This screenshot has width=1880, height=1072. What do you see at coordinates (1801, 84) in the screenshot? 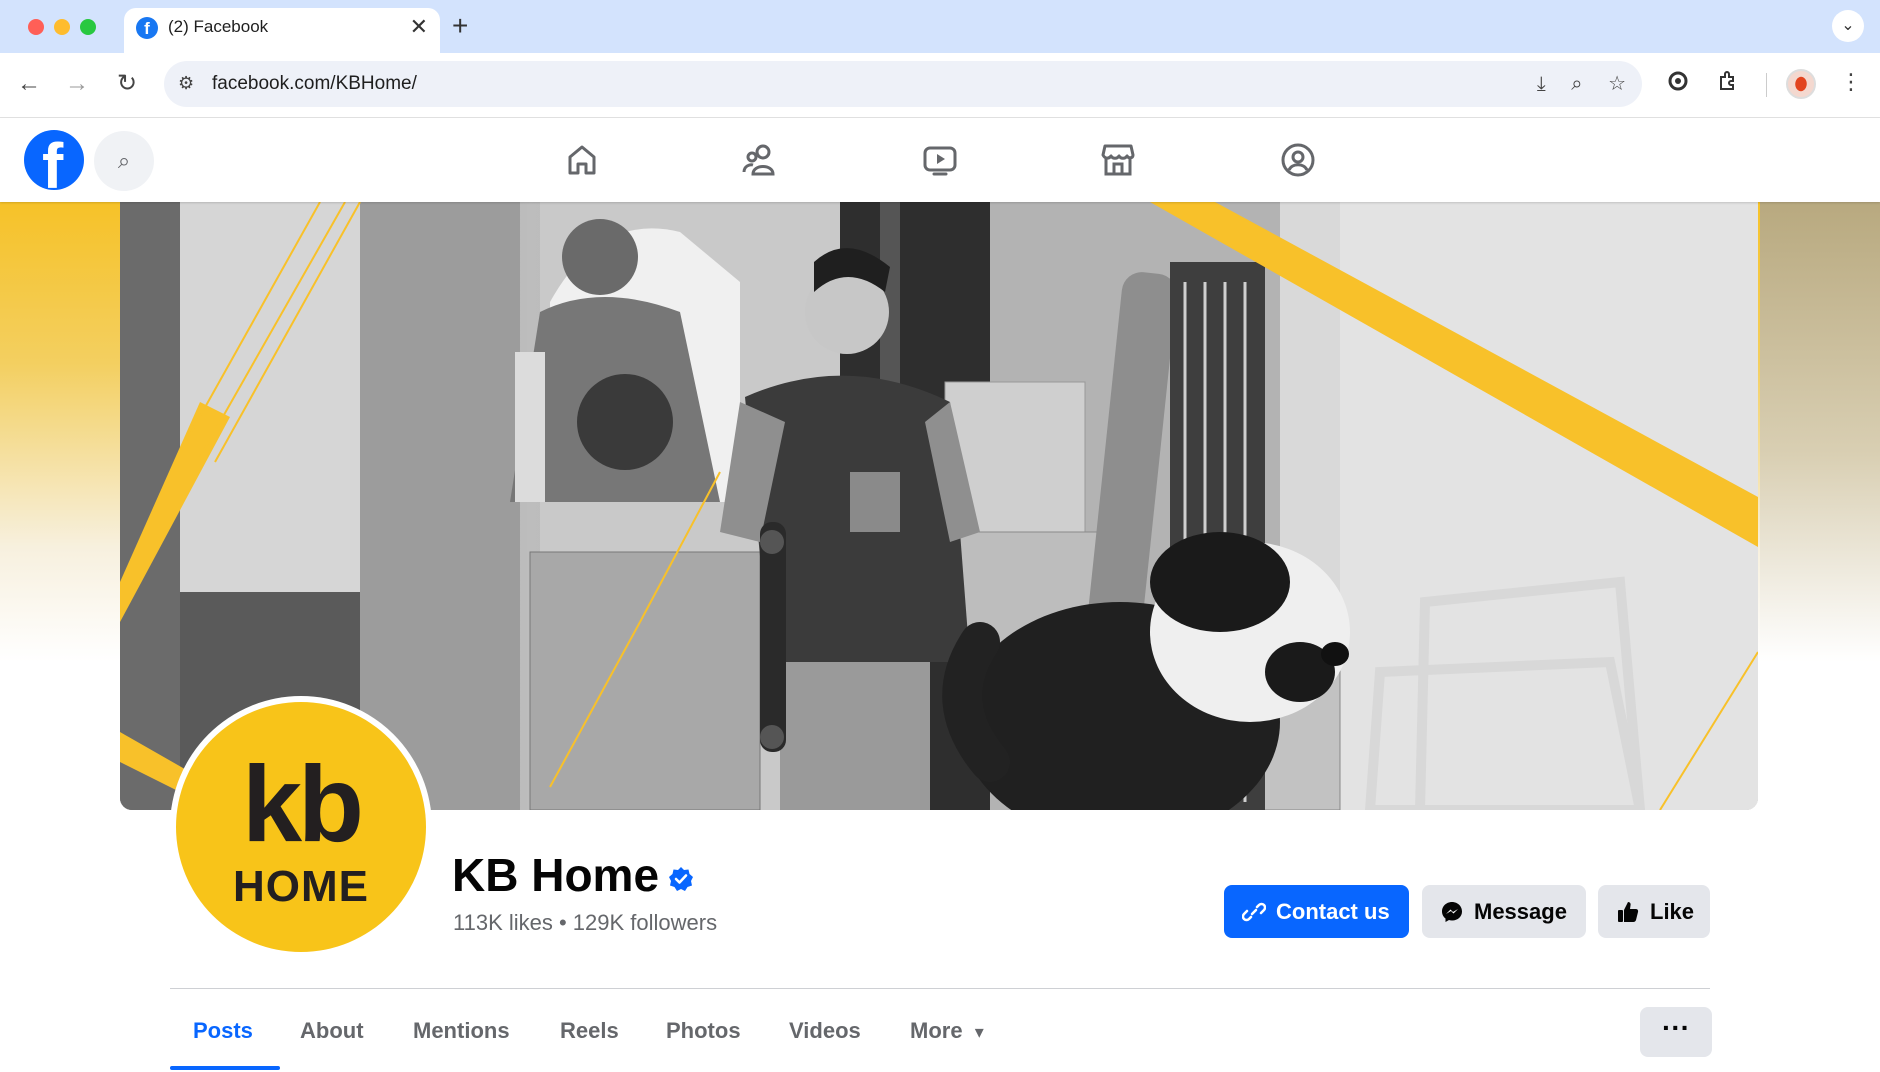
I see `profile-avatar` at bounding box center [1801, 84].